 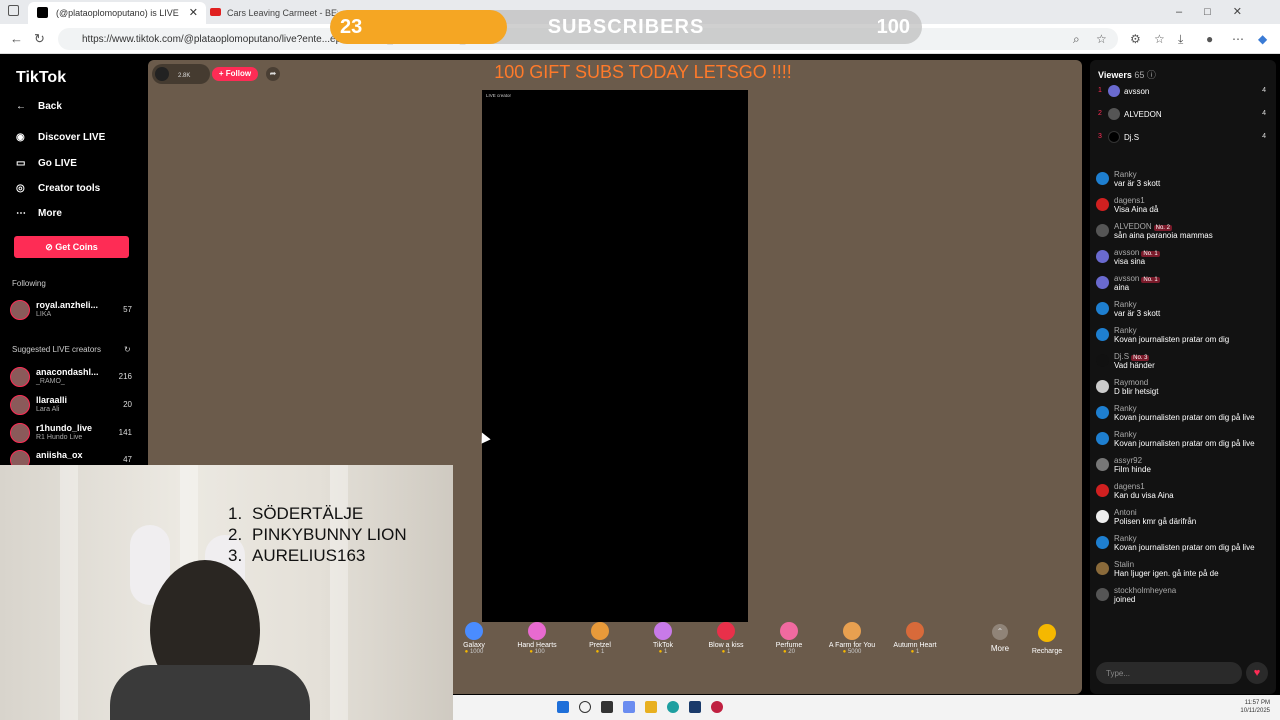 What do you see at coordinates (663, 638) in the screenshot?
I see `gift-item: TikTok ● 1` at bounding box center [663, 638].